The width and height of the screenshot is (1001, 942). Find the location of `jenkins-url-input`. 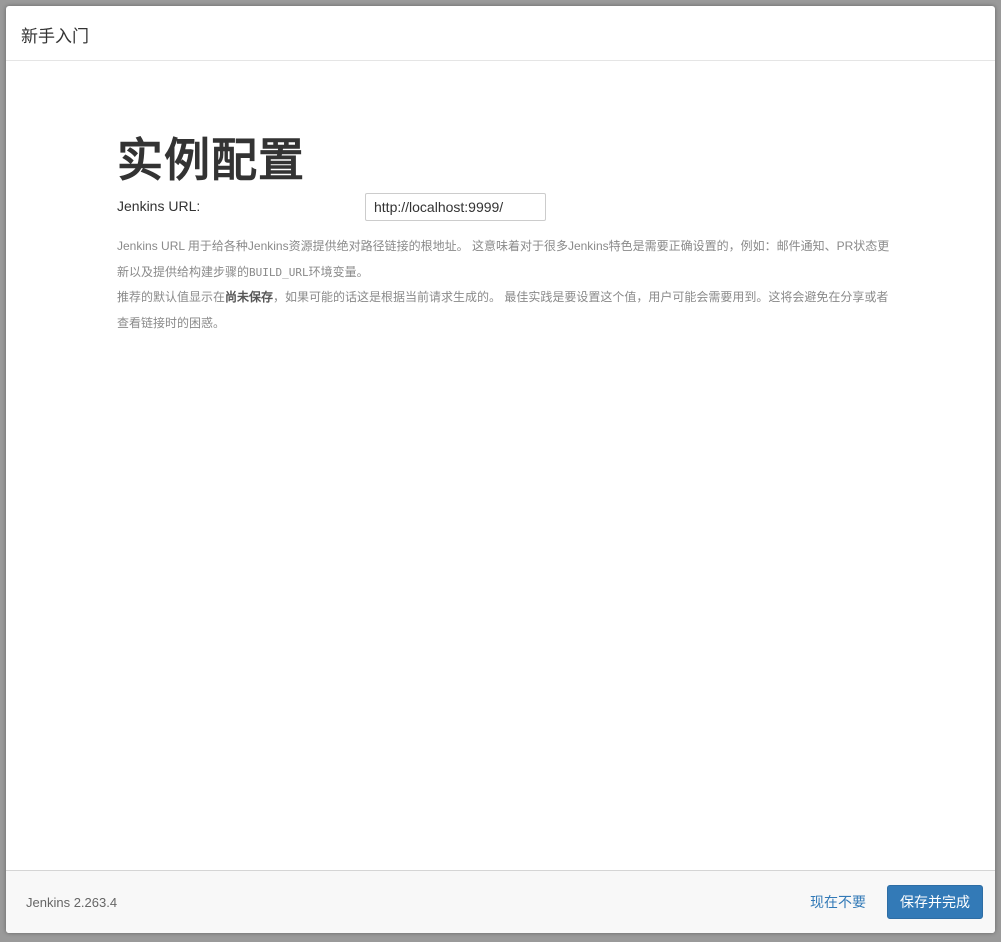

jenkins-url-input is located at coordinates (455, 207).